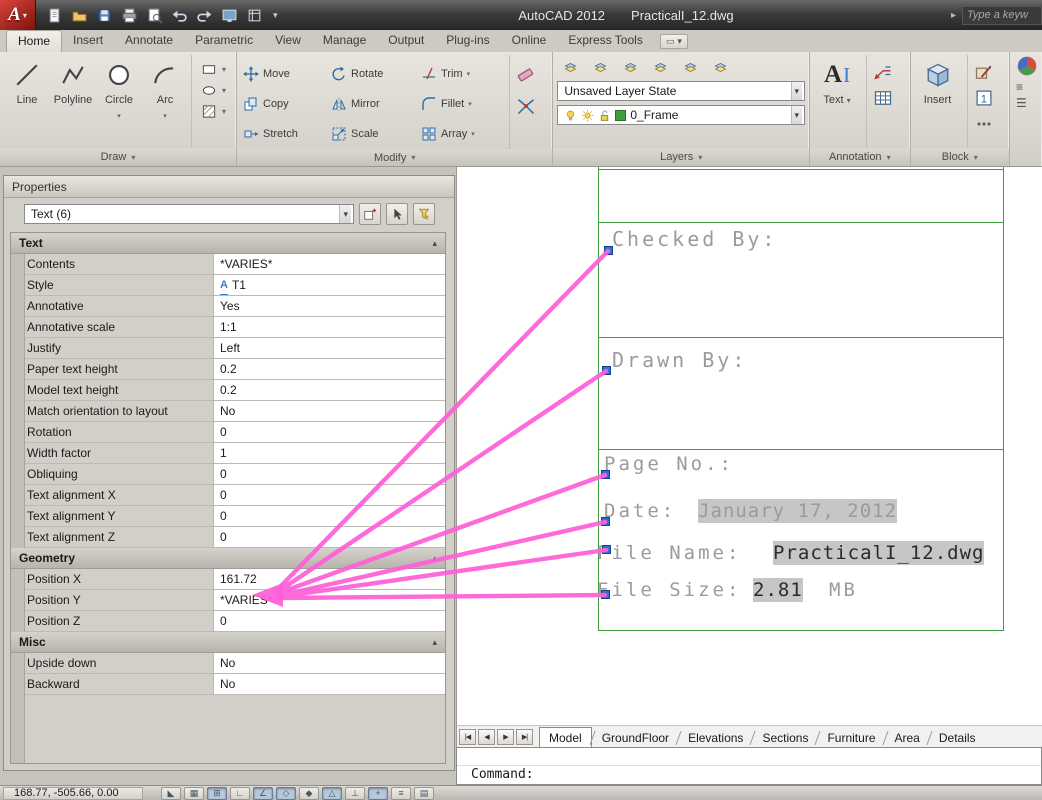  What do you see at coordinates (370, 214) in the screenshot?
I see `toggle-pickadd-button` at bounding box center [370, 214].